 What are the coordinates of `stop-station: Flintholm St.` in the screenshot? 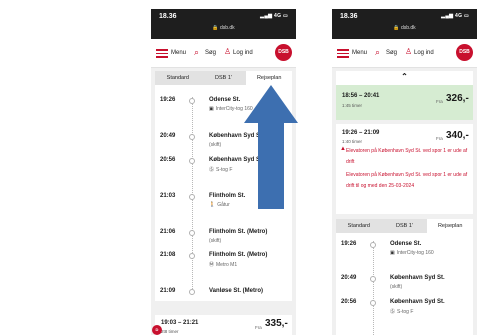 It's located at (227, 196).